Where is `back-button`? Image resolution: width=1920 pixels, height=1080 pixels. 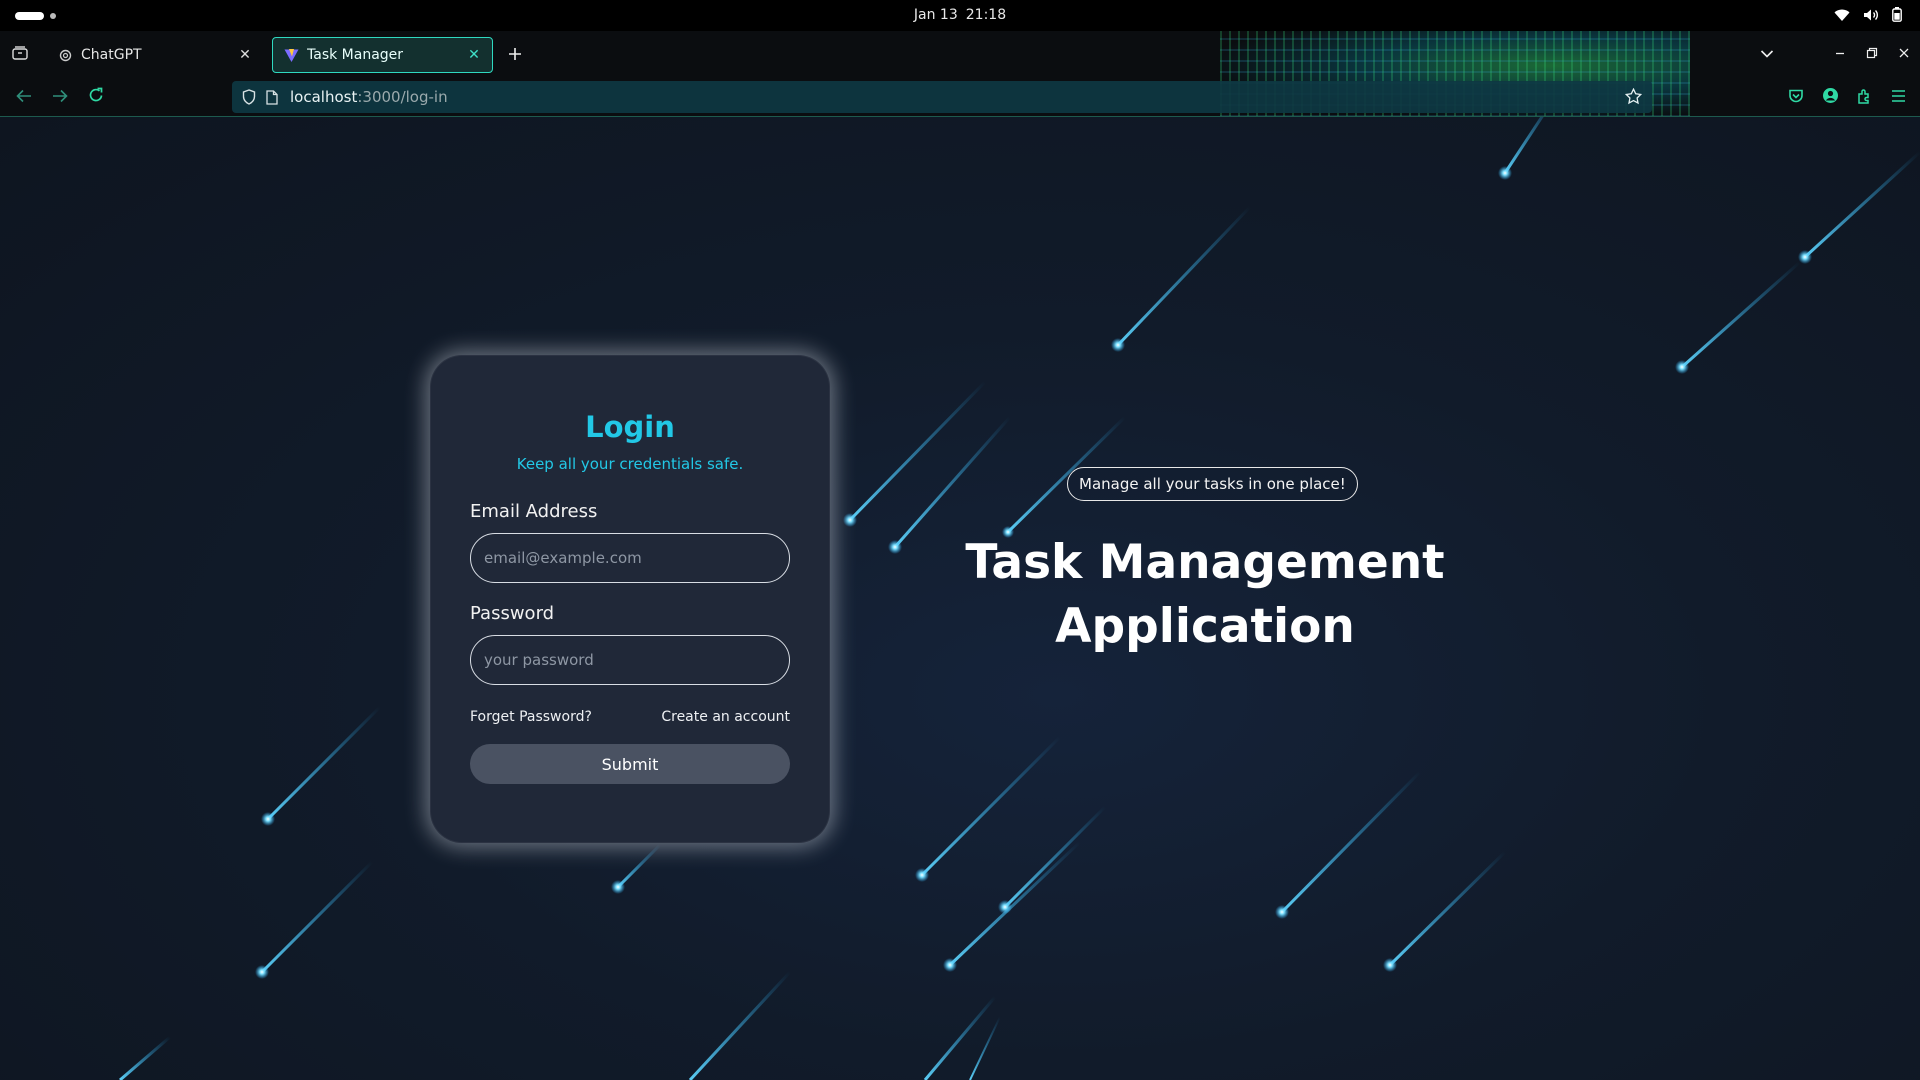
back-button is located at coordinates (24, 97).